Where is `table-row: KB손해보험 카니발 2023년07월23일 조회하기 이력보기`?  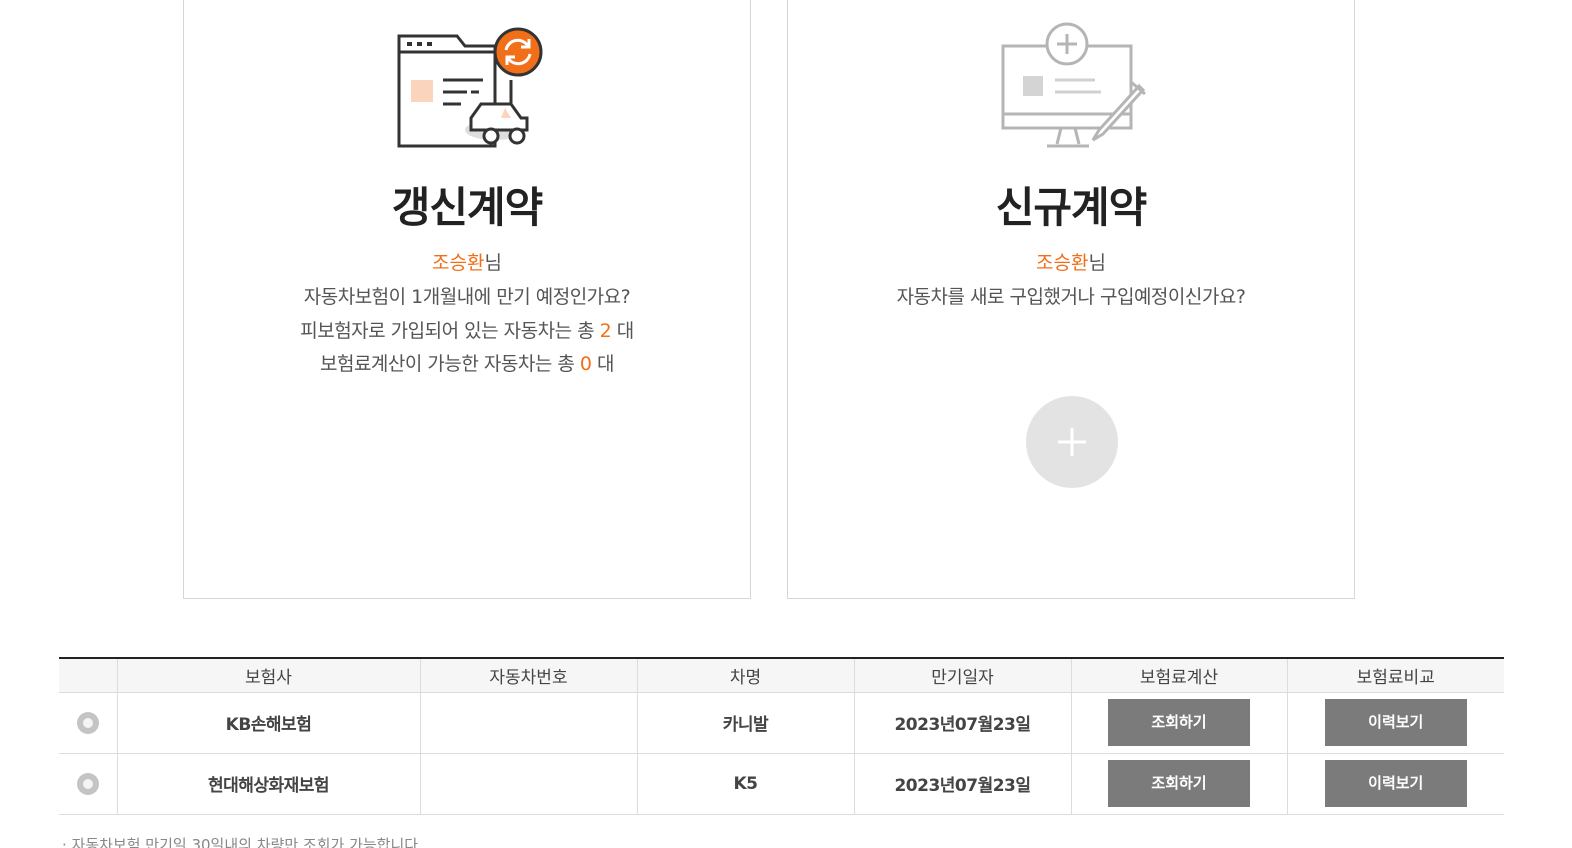 table-row: KB손해보험 카니발 2023년07월23일 조회하기 이력보기 is located at coordinates (781, 723).